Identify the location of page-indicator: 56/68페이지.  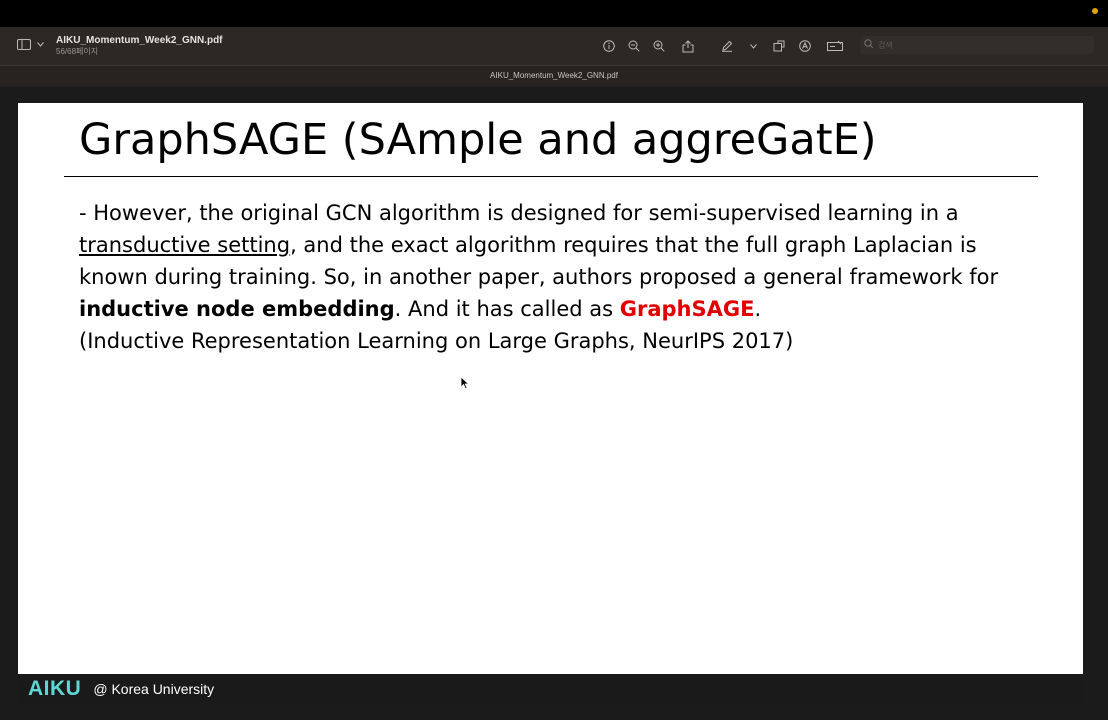
(77, 51).